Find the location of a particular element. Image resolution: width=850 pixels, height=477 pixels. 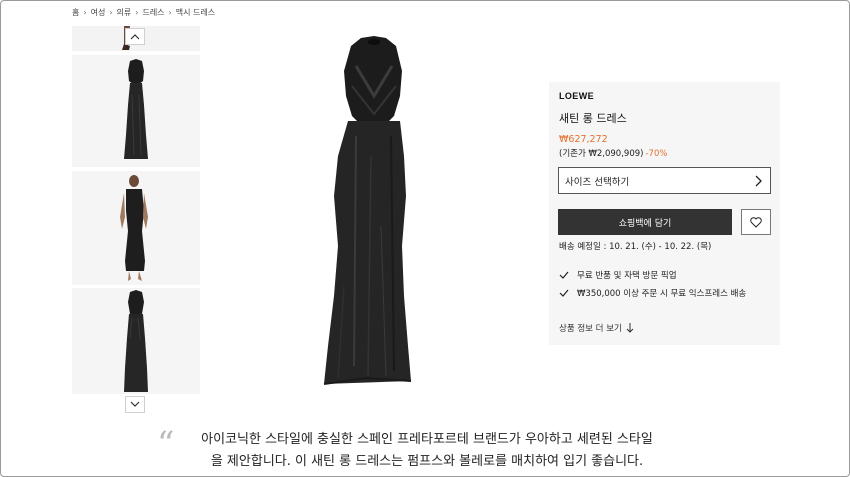

chevron-down-icon is located at coordinates (135, 404).